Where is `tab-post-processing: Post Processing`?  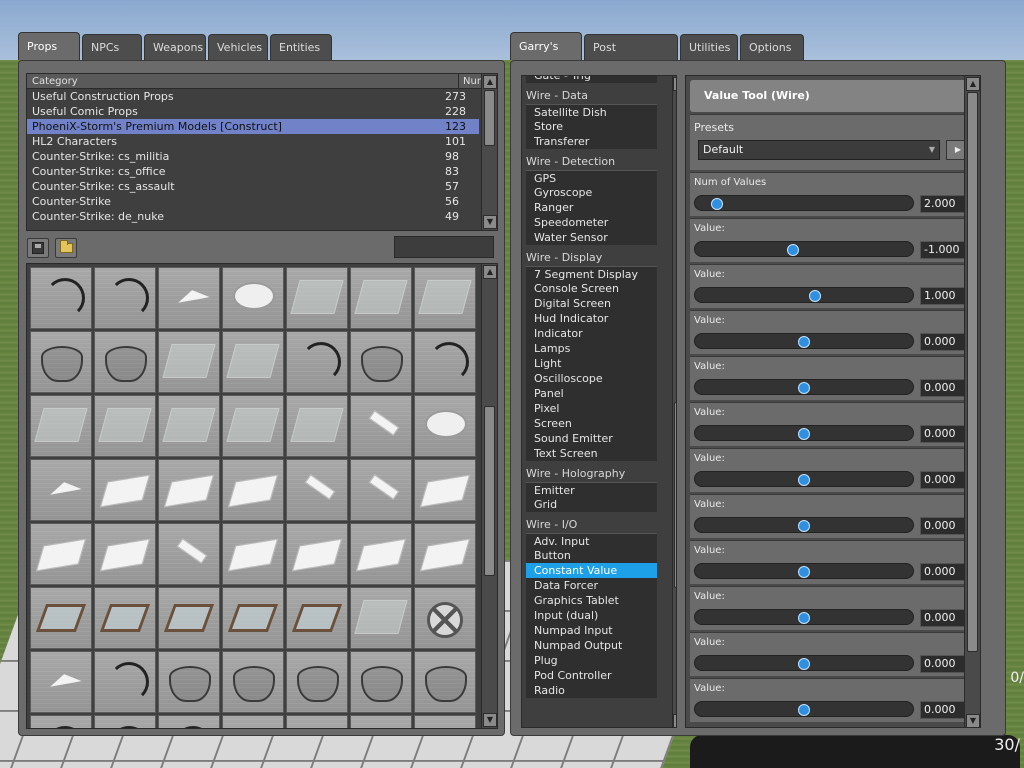
tab-post-processing: Post Processing is located at coordinates (631, 57).